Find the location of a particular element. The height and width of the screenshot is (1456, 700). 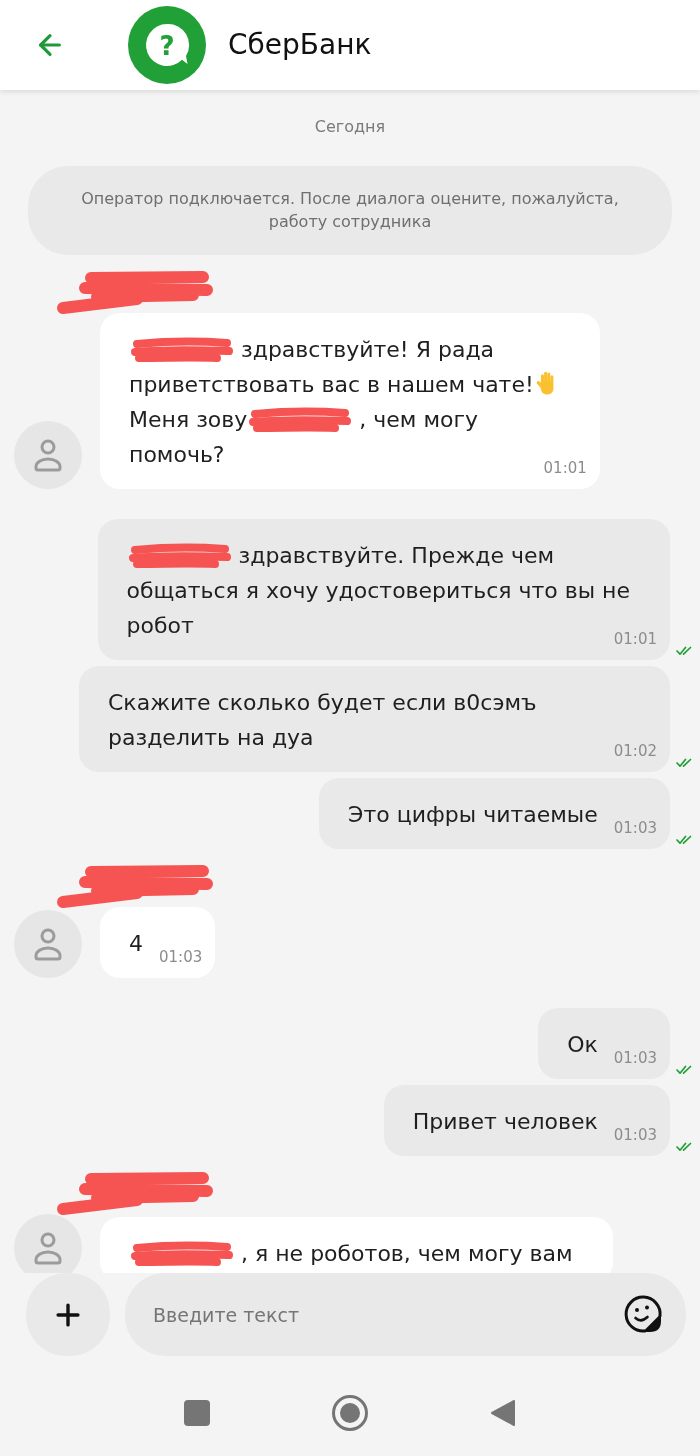

nav-circle-icon is located at coordinates (350, 1413).